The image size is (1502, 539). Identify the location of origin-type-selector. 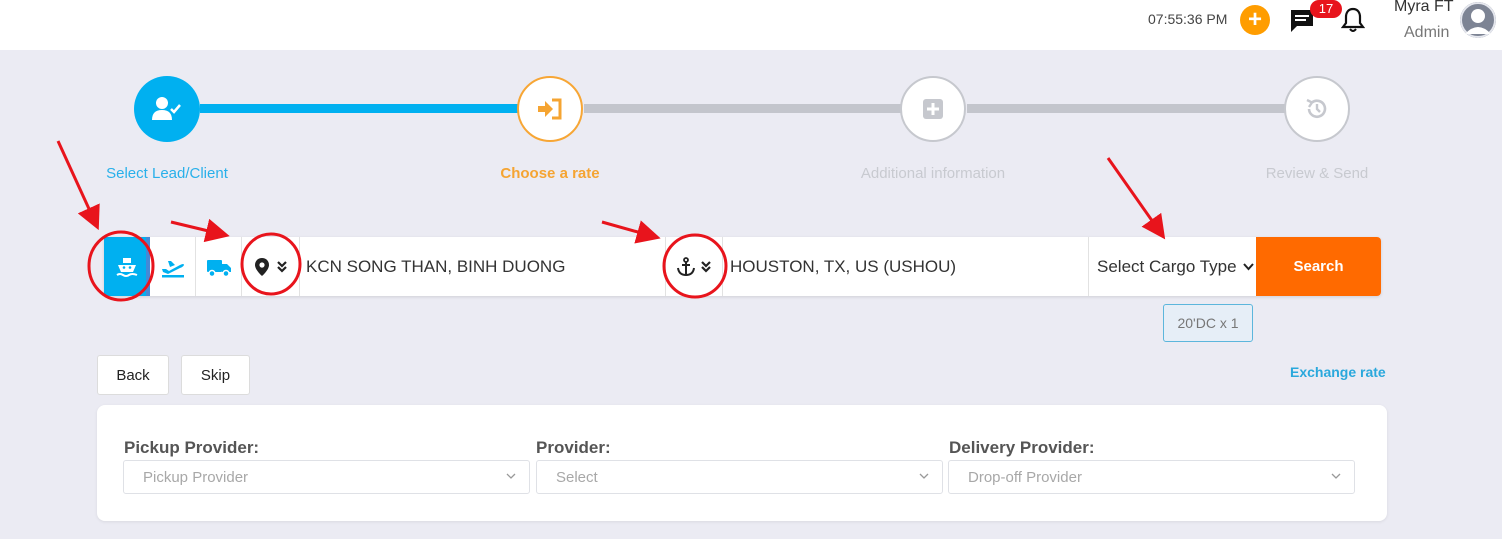
(271, 266).